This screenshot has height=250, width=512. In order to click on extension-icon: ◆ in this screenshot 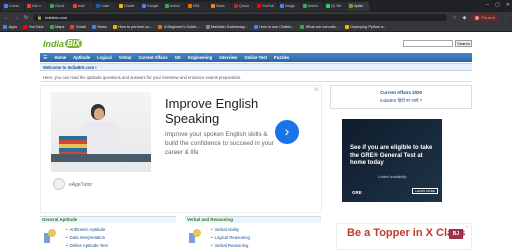, I will do `click(464, 18)`.